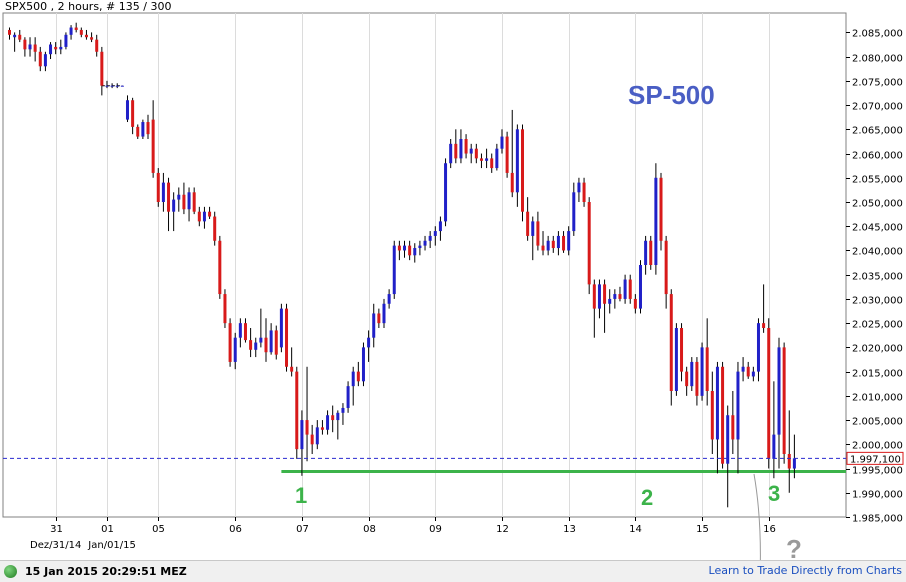 Image resolution: width=906 pixels, height=582 pixels. I want to click on x-tick-label: 12, so click(502, 529).